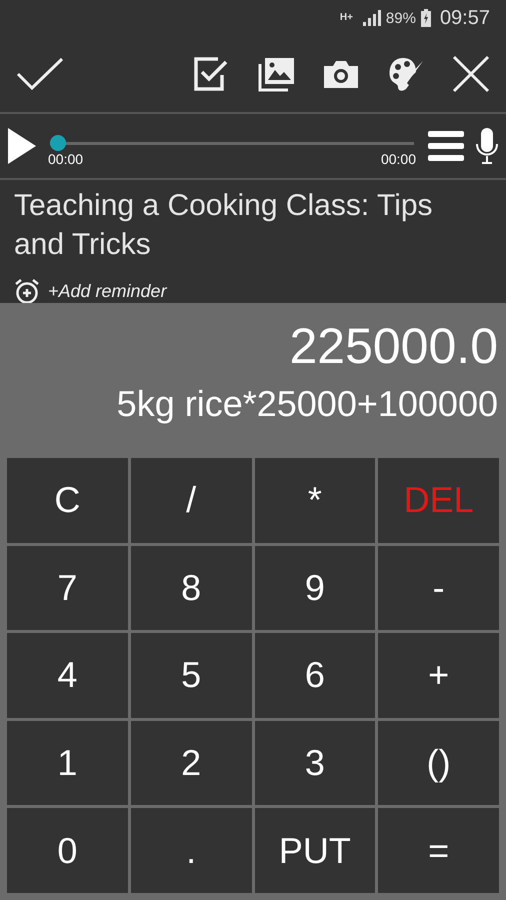 The height and width of the screenshot is (900, 506). I want to click on calculator-key: =, so click(438, 850).